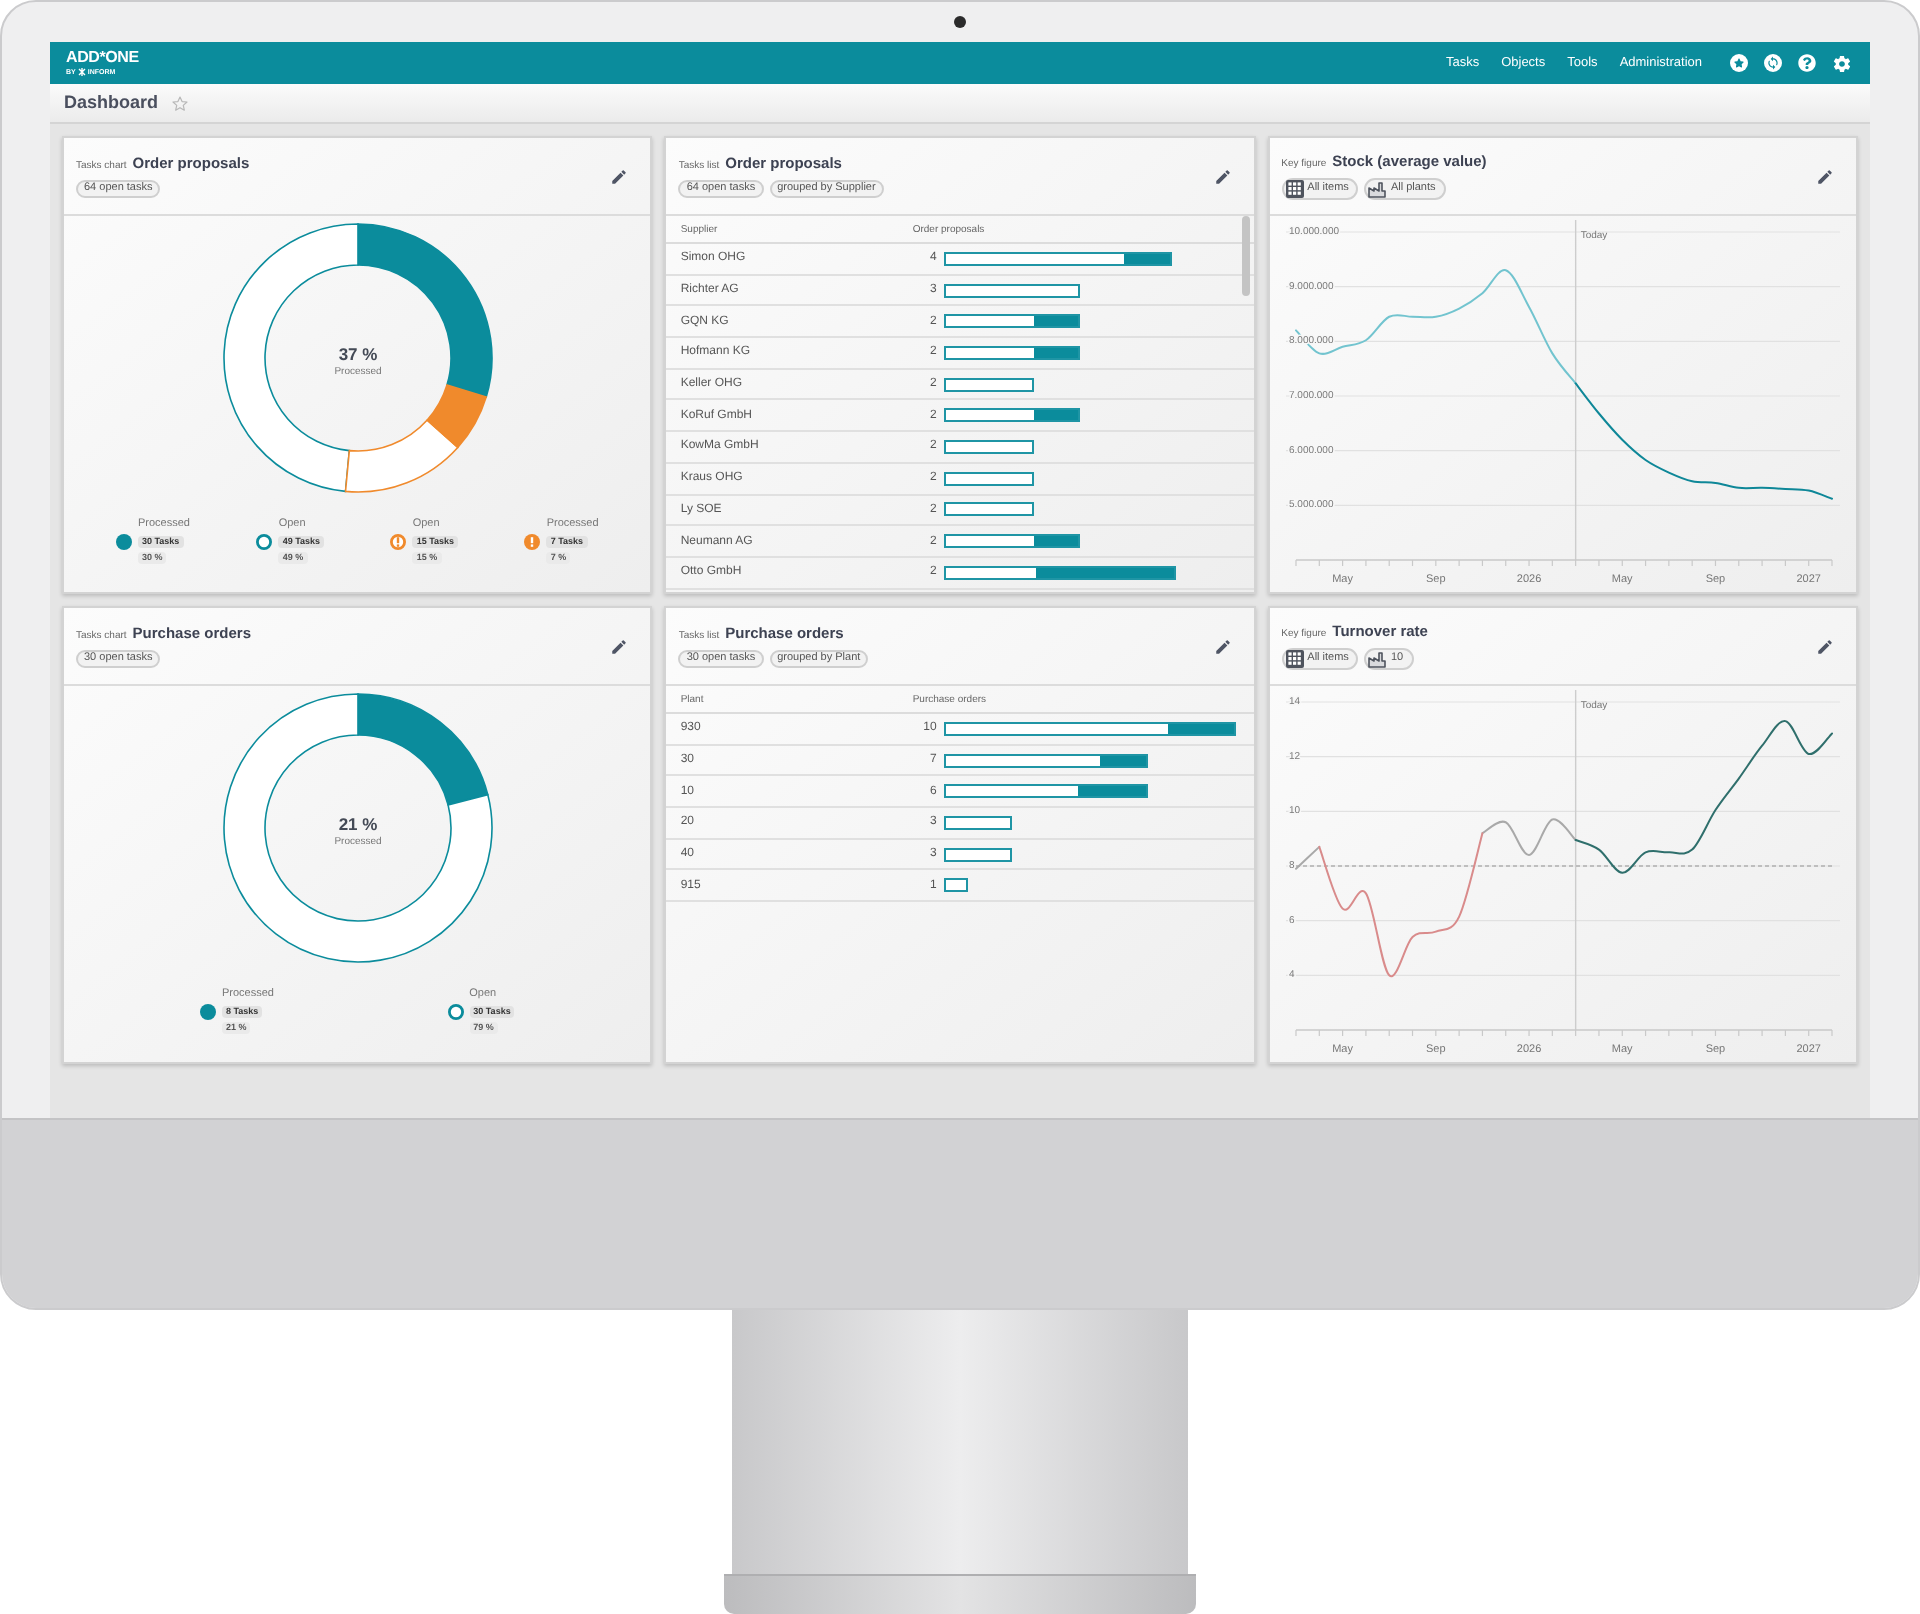  What do you see at coordinates (111, 103) in the screenshot?
I see `page-title: Dashboard` at bounding box center [111, 103].